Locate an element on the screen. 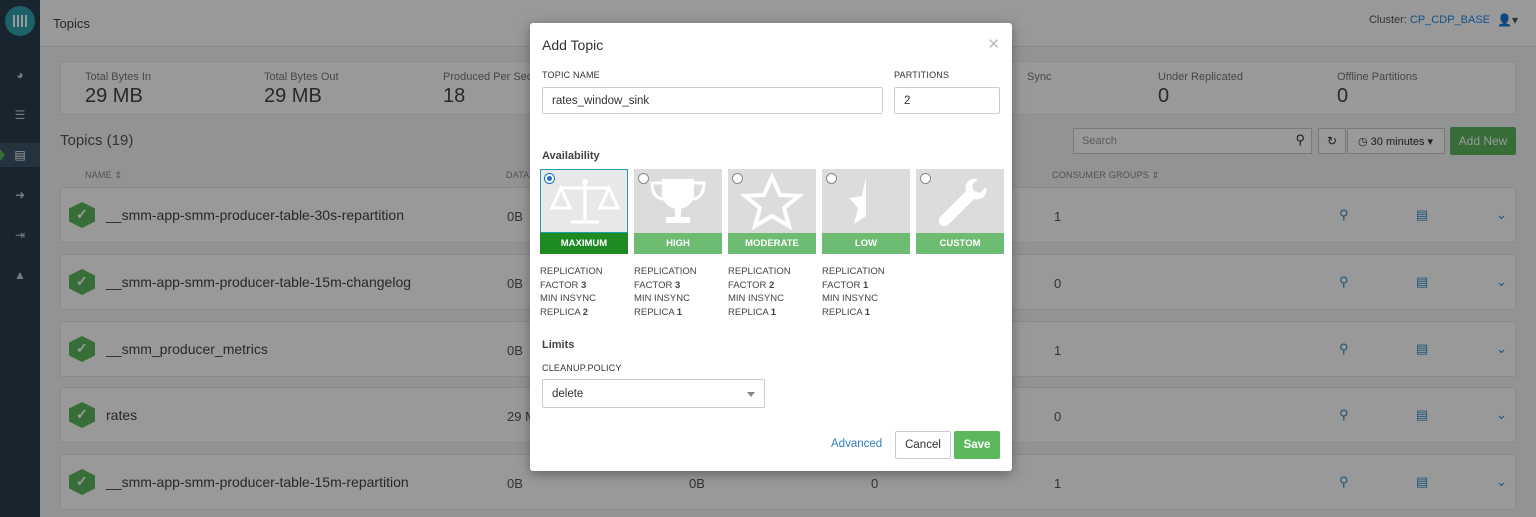 This screenshot has width=1536, height=517. close-icon: ✕ is located at coordinates (993, 44).